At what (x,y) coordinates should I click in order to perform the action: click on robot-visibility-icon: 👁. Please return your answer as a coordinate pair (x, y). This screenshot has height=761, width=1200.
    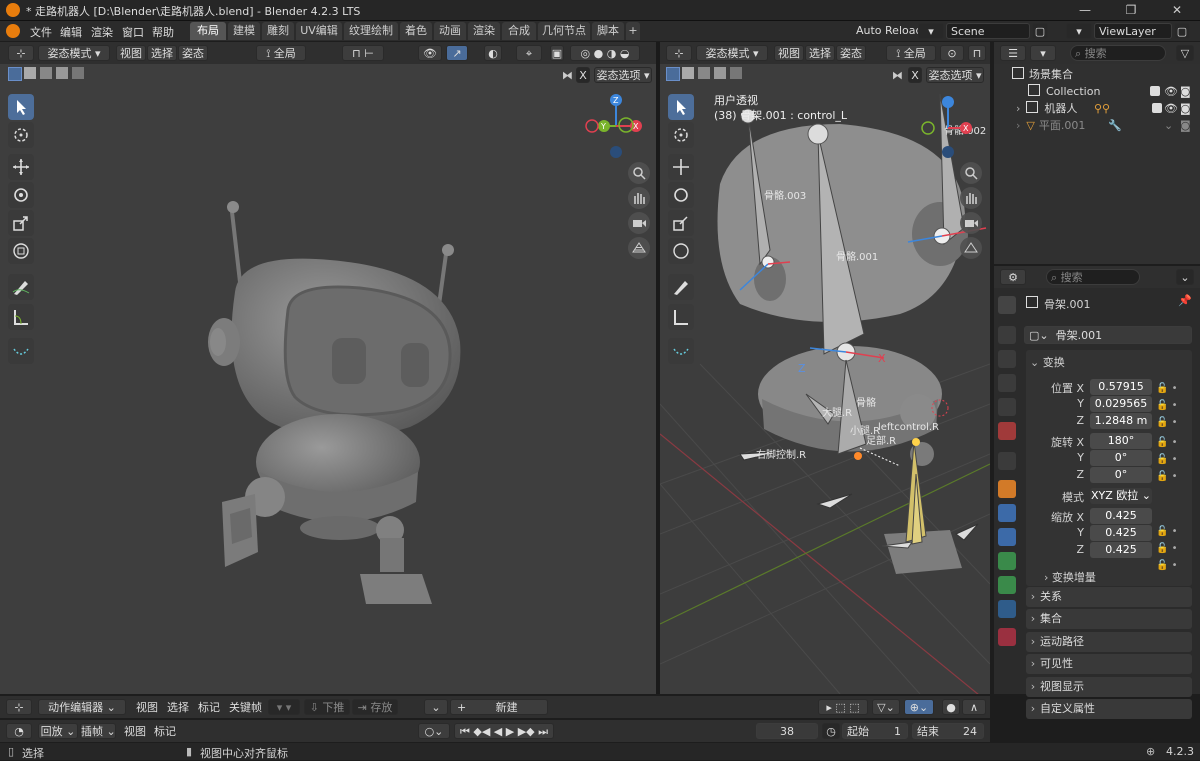
    Looking at the image, I should click on (1171, 108).